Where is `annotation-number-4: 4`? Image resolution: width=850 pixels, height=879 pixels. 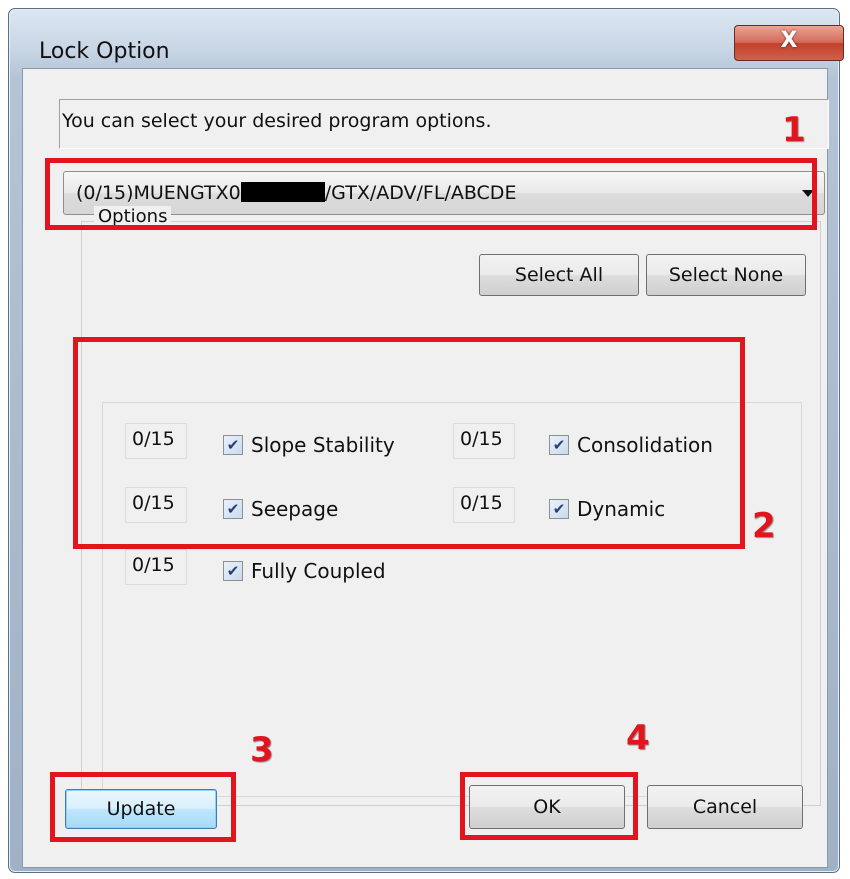
annotation-number-4: 4 is located at coordinates (638, 738).